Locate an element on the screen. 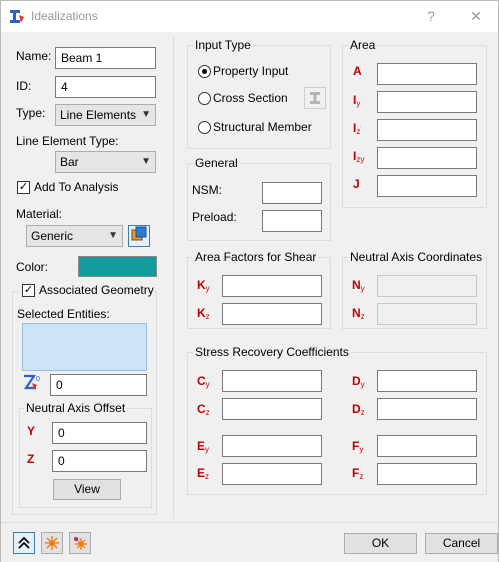 The width and height of the screenshot is (499, 562). area-iz-label: Iz is located at coordinates (356, 128).